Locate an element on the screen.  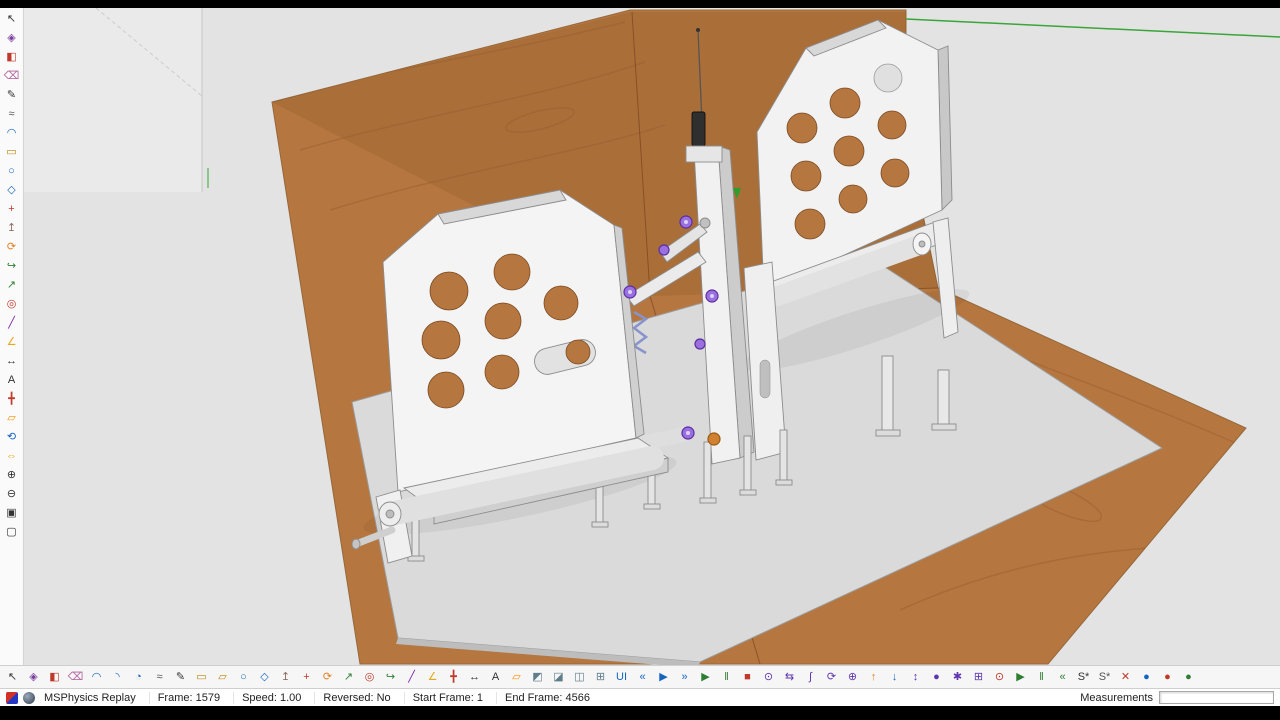
rotated-rectangle-tool-icon: ▱ is located at coordinates (222, 677).